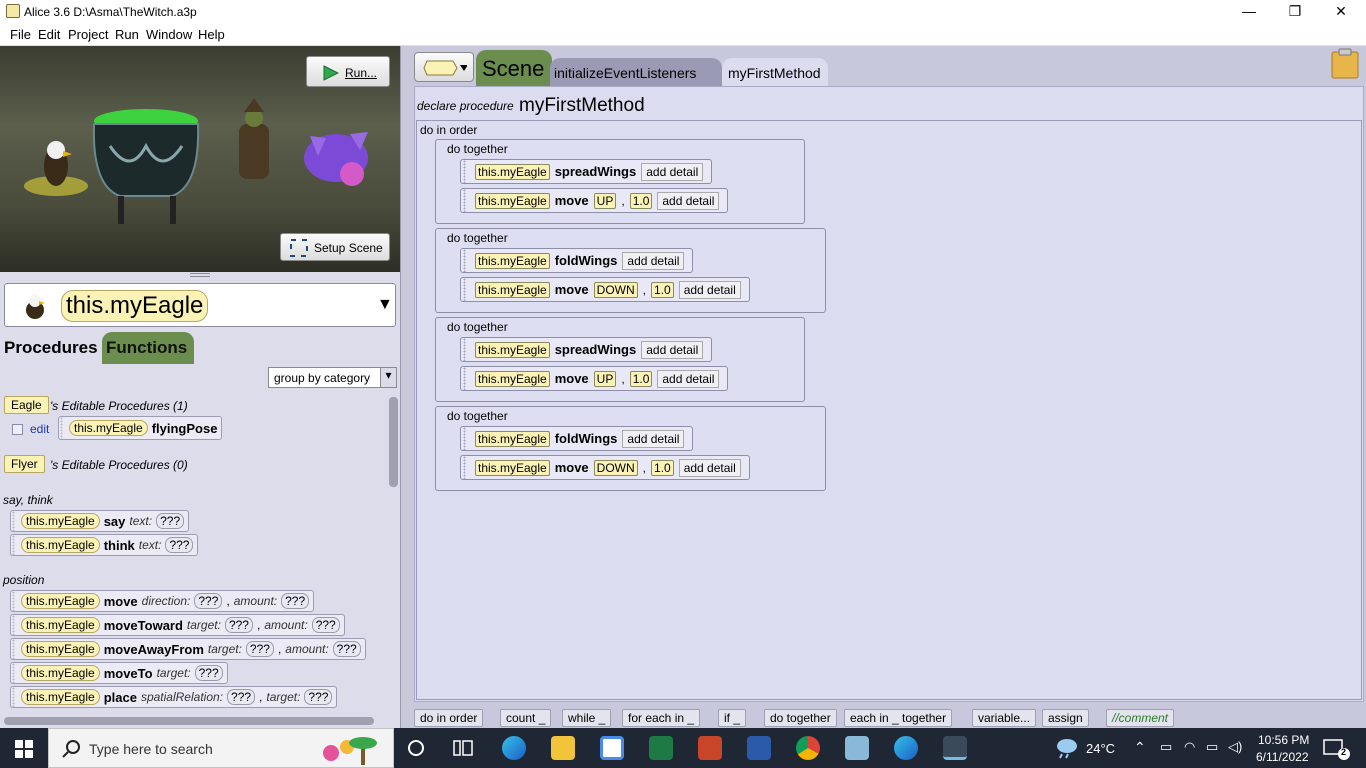 This screenshot has height=768, width=1366. What do you see at coordinates (24, 464) in the screenshot?
I see `flyer-type-tag: Flyer` at bounding box center [24, 464].